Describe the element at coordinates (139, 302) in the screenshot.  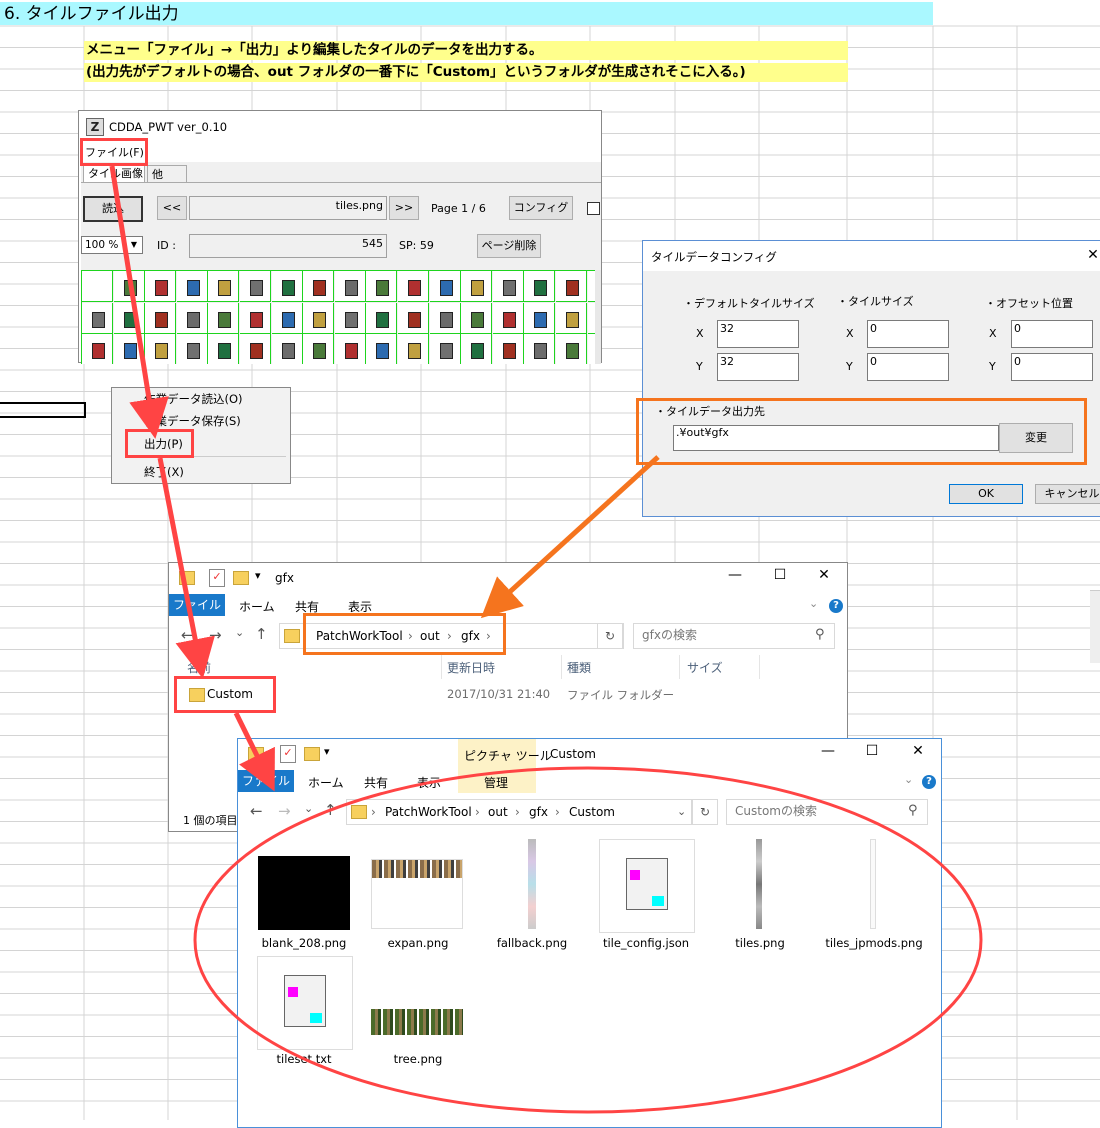
I see `arrow-menu-to-output` at that location.